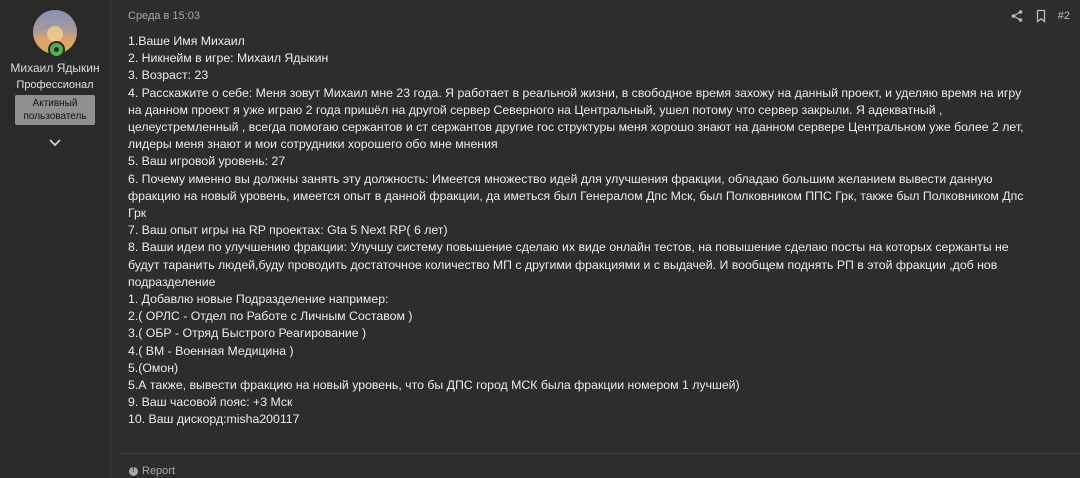 This screenshot has width=1080, height=478. Describe the element at coordinates (1017, 16) in the screenshot. I see `share-icon` at that location.